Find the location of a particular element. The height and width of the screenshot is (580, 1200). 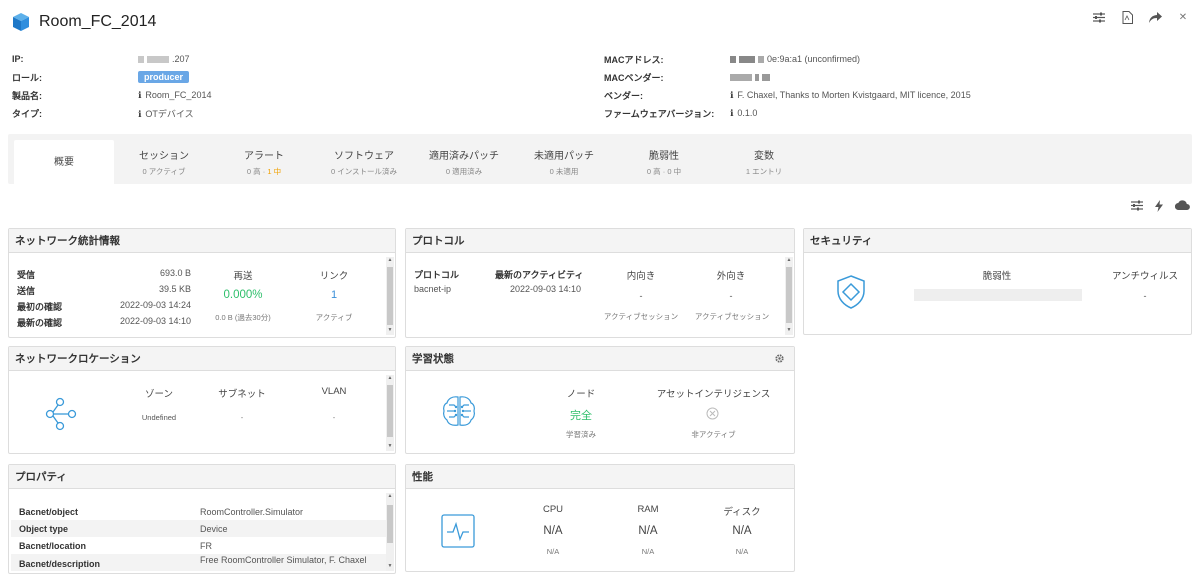

close-icon: ✕ is located at coordinates (1183, 17).